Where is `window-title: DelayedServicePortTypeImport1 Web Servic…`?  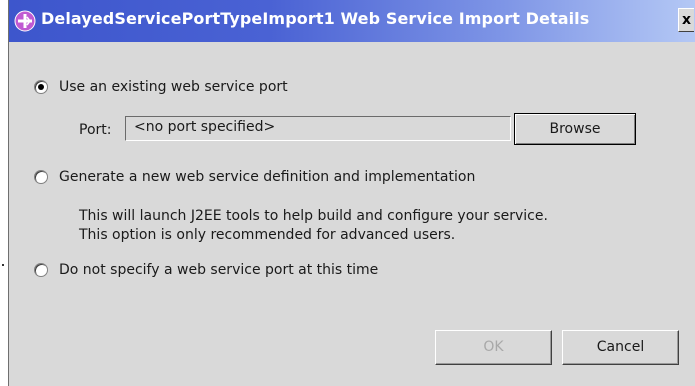
window-title: DelayedServicePortTypeImport1 Web Servic… is located at coordinates (315, 18).